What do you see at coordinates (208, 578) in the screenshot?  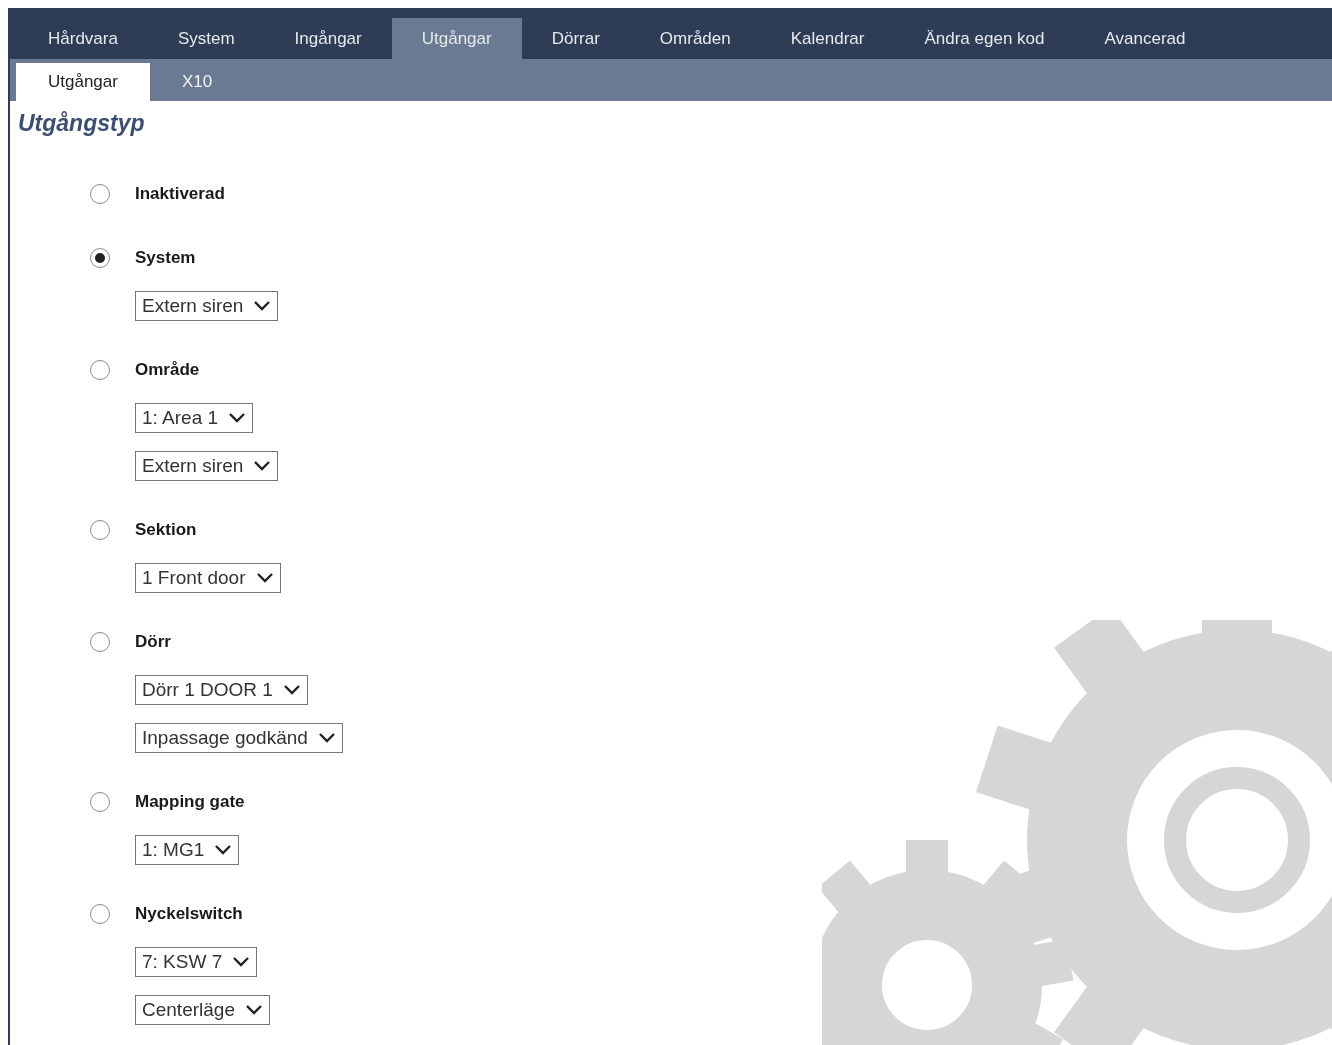 I see `dropdown: 1 Front door` at bounding box center [208, 578].